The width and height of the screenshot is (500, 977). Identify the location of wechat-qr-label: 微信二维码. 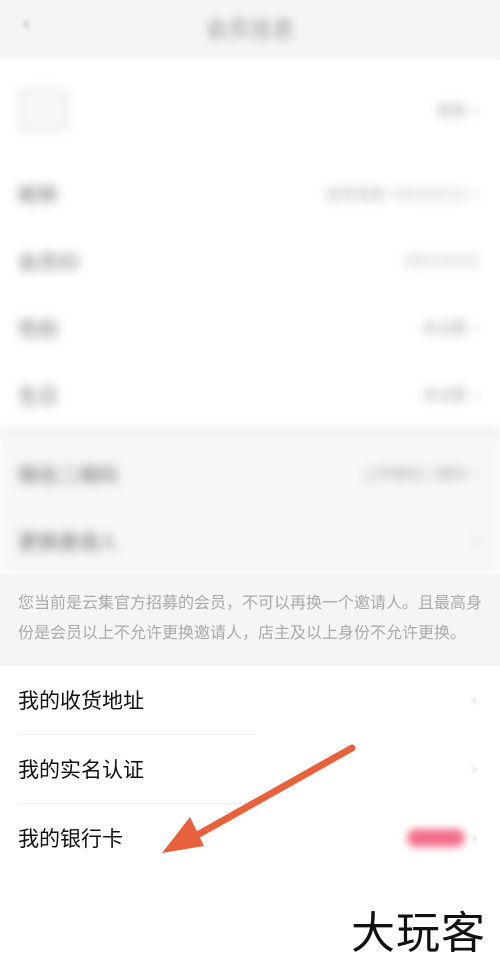
(68, 475).